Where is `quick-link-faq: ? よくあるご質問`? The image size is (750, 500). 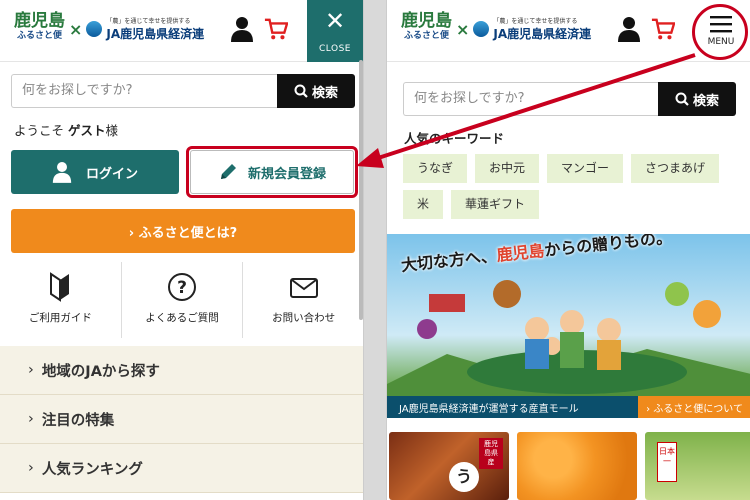
quick-link-faq: ? よくあるご質問 is located at coordinates (183, 300).